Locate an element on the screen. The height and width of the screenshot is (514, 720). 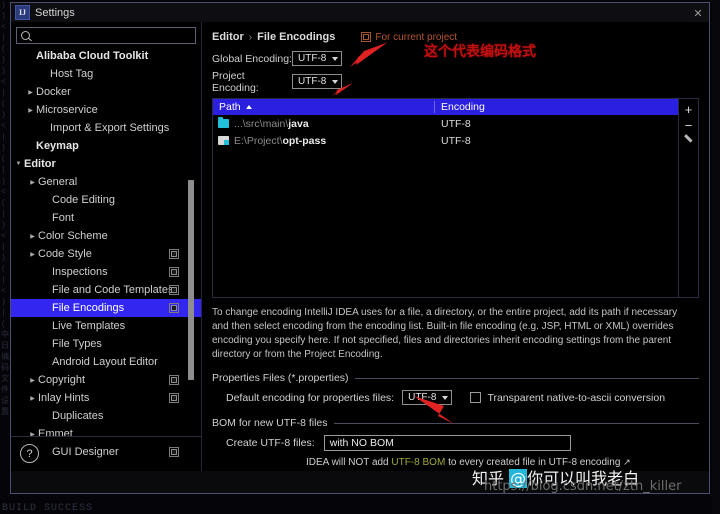
external-link-icon: ↗ is located at coordinates (627, 462).